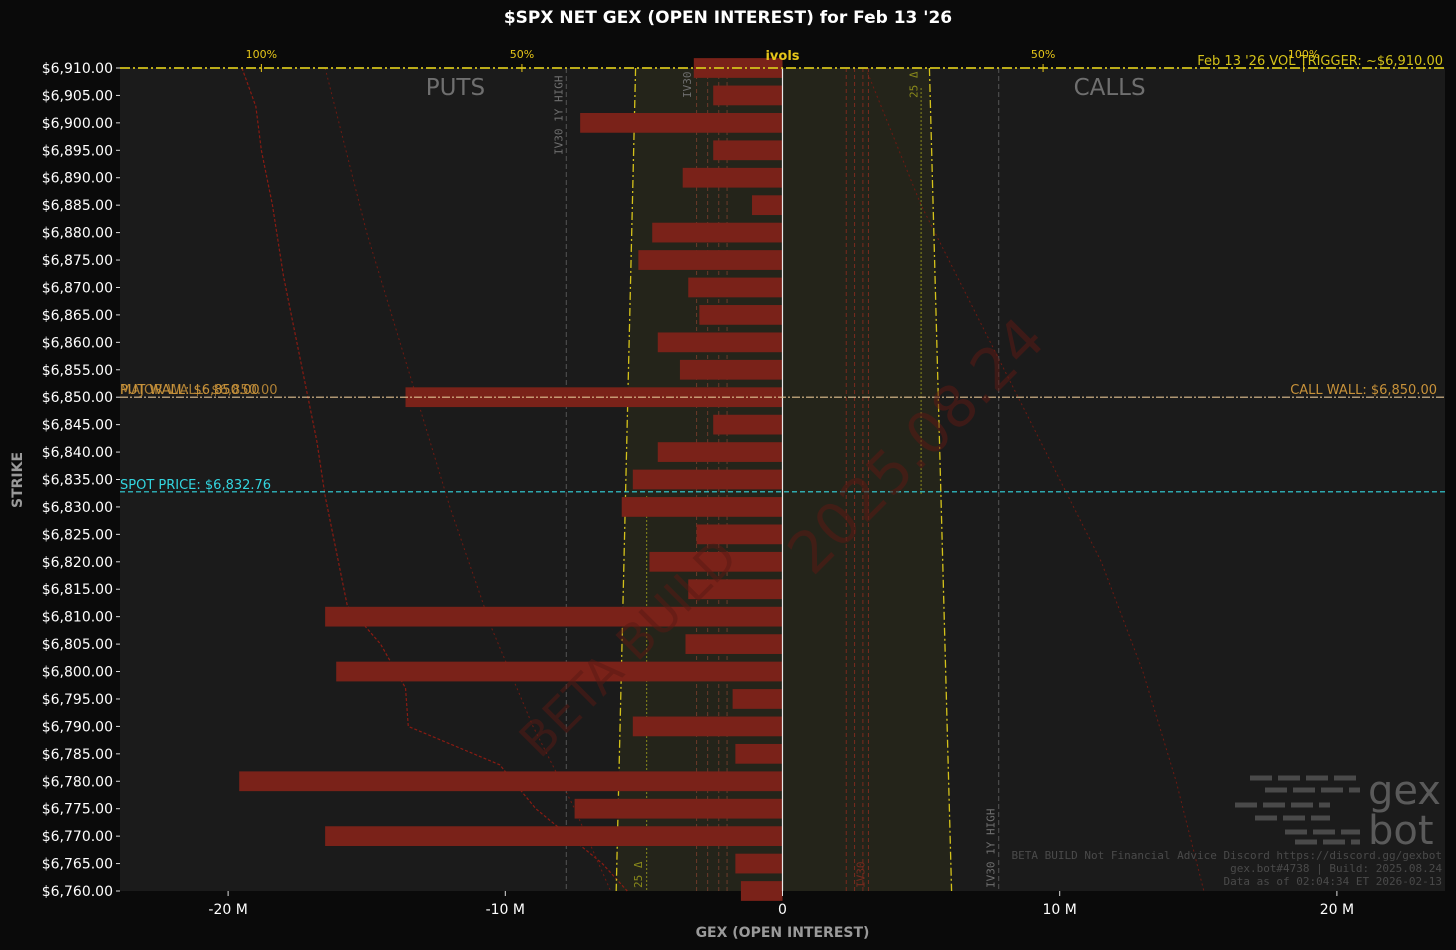  What do you see at coordinates (77, 563) in the screenshot?
I see `y-tick-label: $6,820.00` at bounding box center [77, 563].